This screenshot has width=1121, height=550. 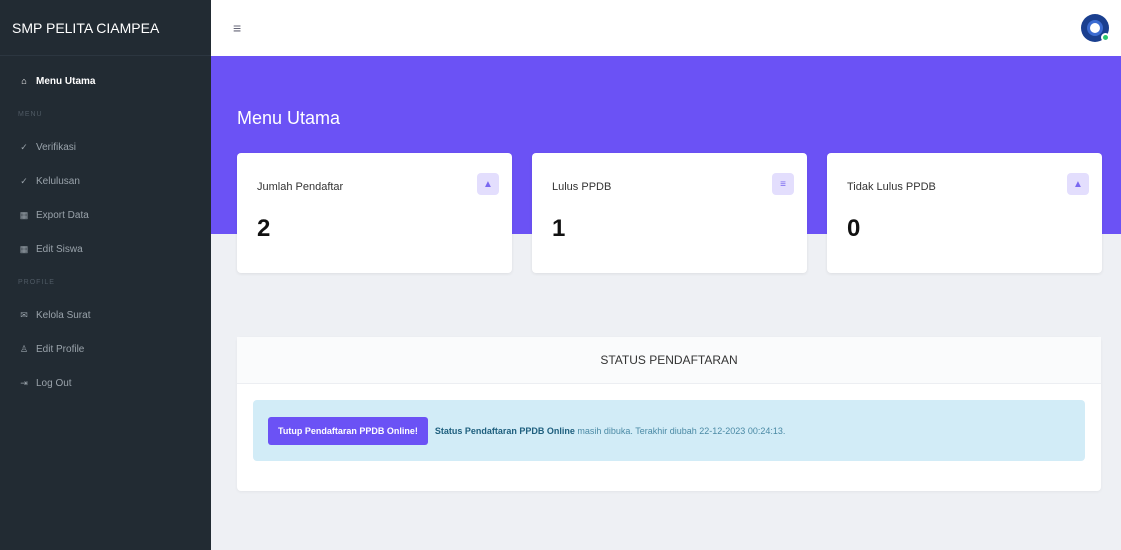 What do you see at coordinates (24, 382) in the screenshot?
I see `logout-icon: ⇥` at bounding box center [24, 382].